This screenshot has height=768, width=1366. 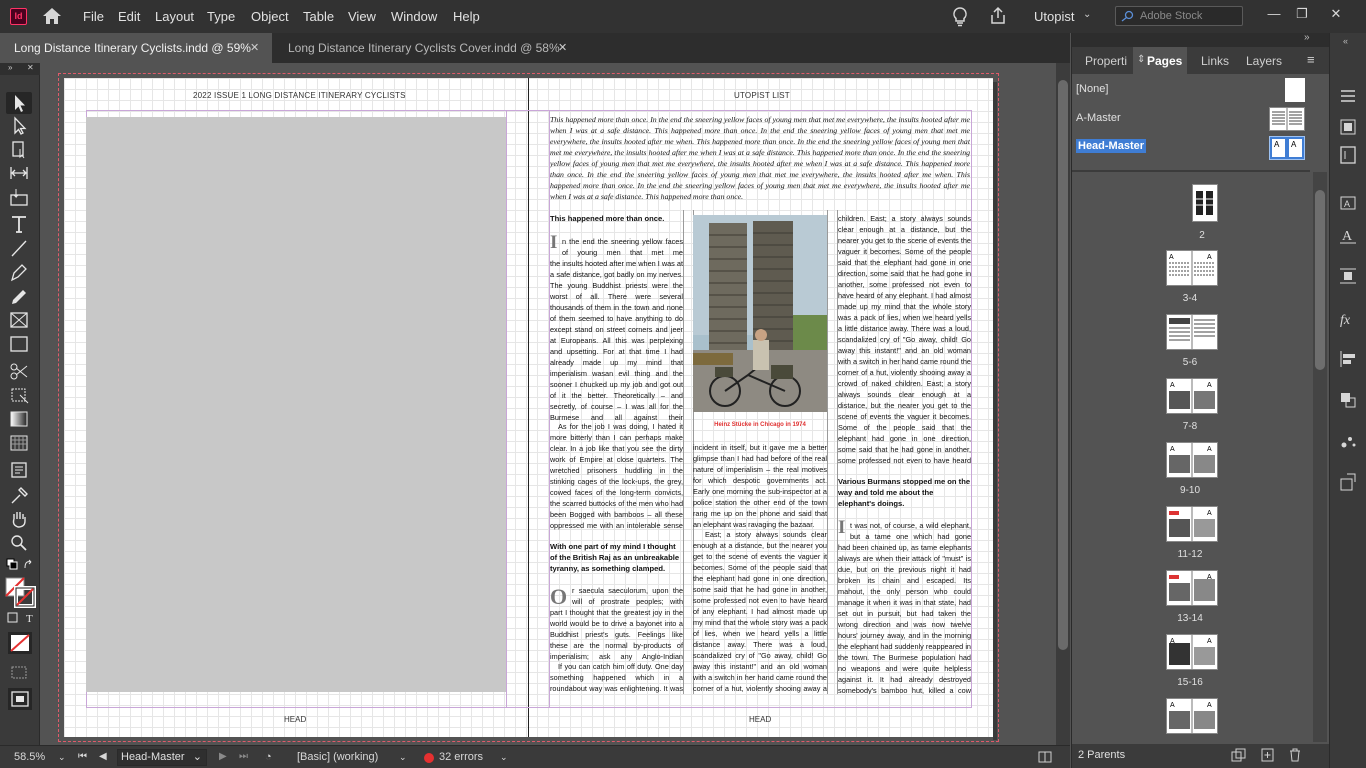 I want to click on preflight-errors: 32 errors, so click(x=461, y=757).